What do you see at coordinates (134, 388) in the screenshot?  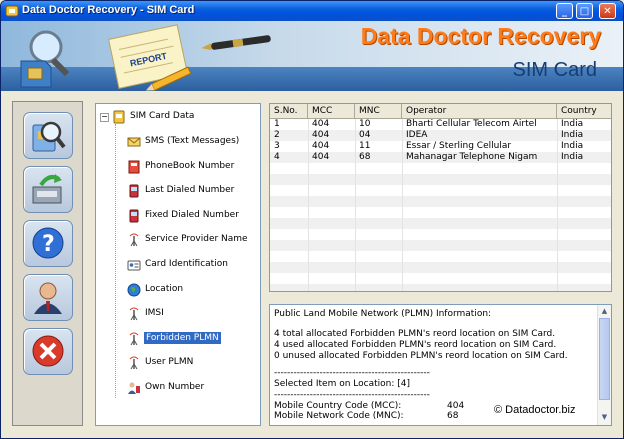 I see `user-phone-icon` at bounding box center [134, 388].